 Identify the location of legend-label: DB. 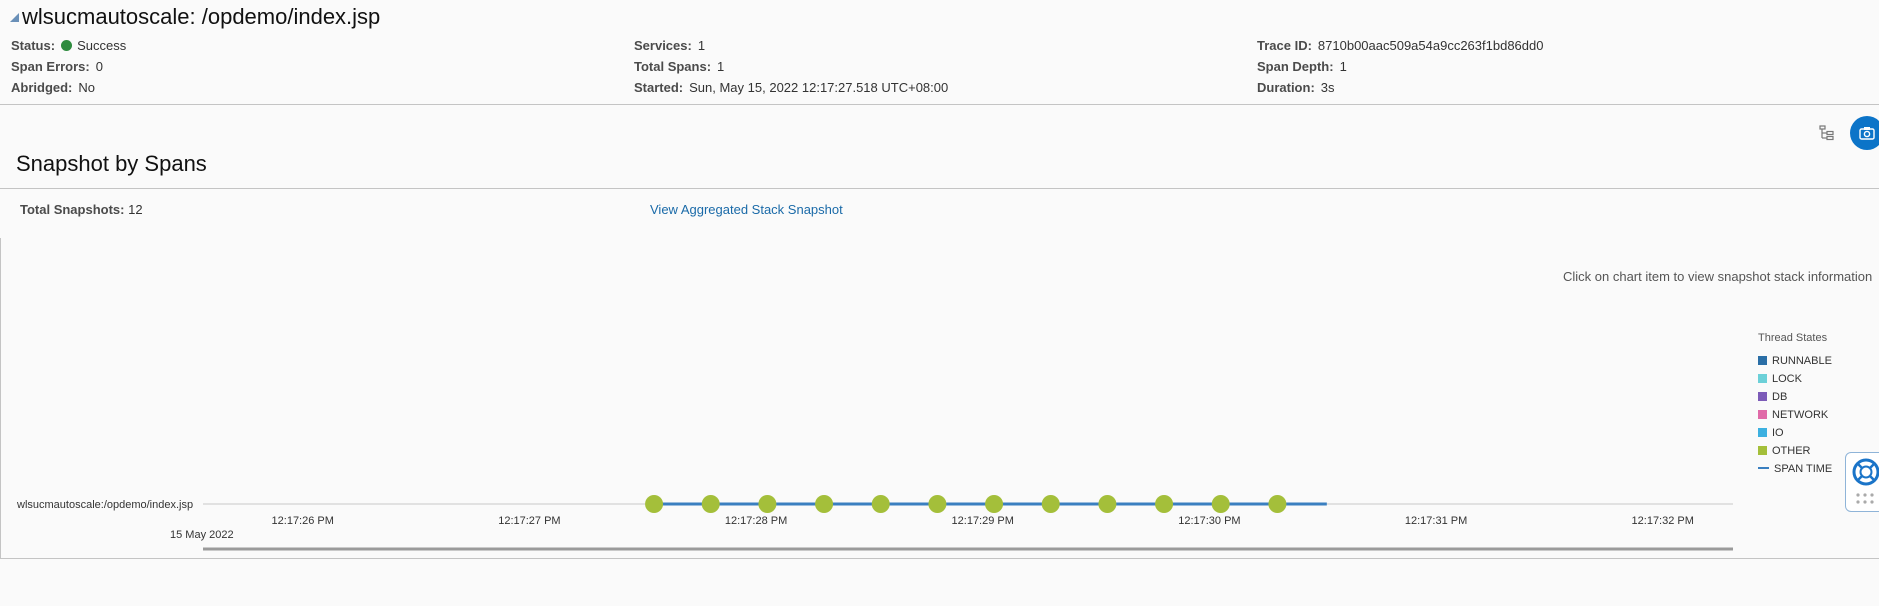
(1780, 397).